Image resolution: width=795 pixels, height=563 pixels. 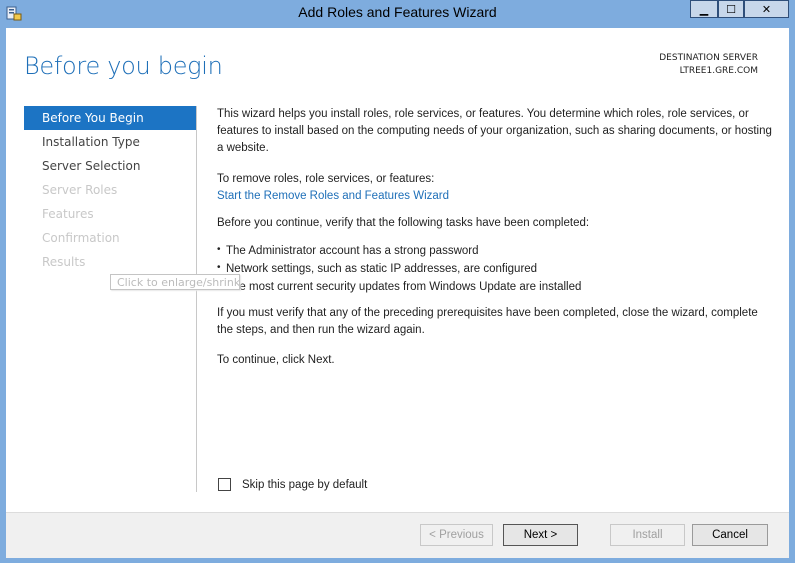 I want to click on title-bar: Add Roles and Features Wizard ▁ ☐ ✕, so click(x=397, y=13).